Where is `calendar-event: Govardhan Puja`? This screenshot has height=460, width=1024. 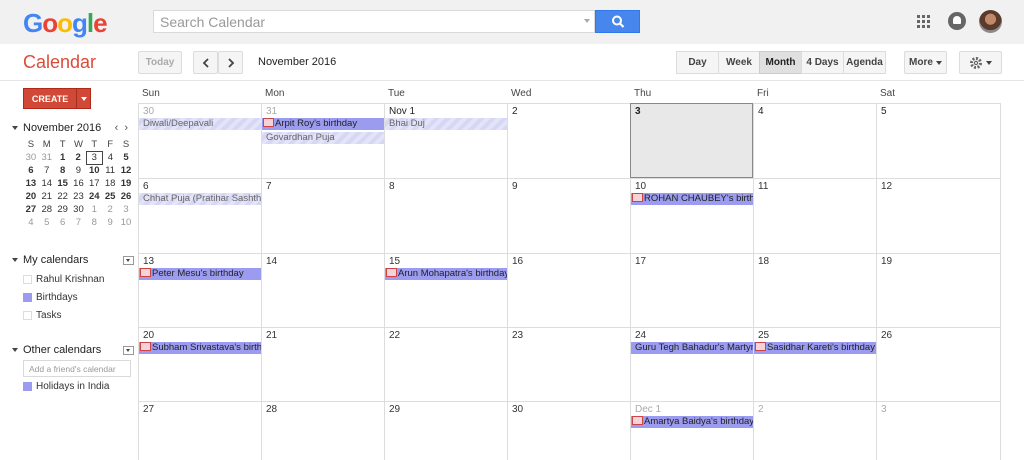
calendar-event: Govardhan Puja is located at coordinates (323, 138).